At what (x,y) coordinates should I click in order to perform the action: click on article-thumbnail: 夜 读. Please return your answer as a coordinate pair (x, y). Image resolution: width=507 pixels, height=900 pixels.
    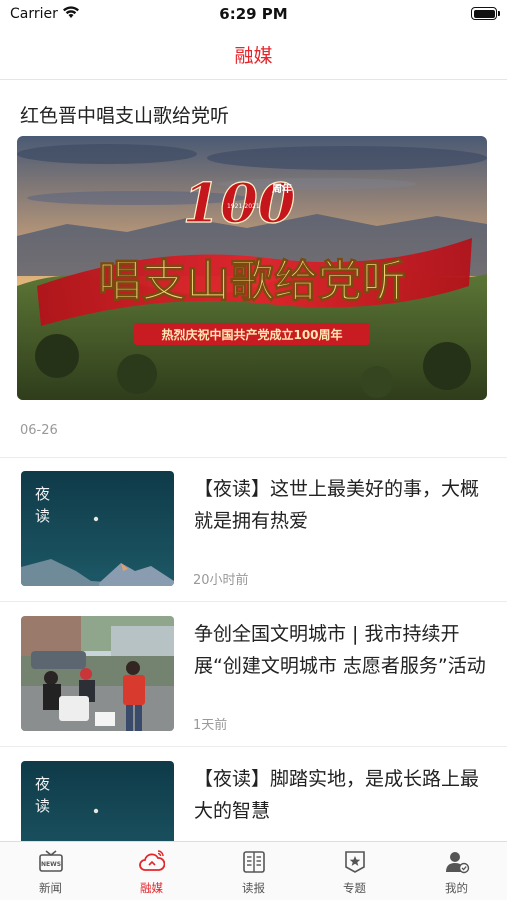
    Looking at the image, I should click on (97, 528).